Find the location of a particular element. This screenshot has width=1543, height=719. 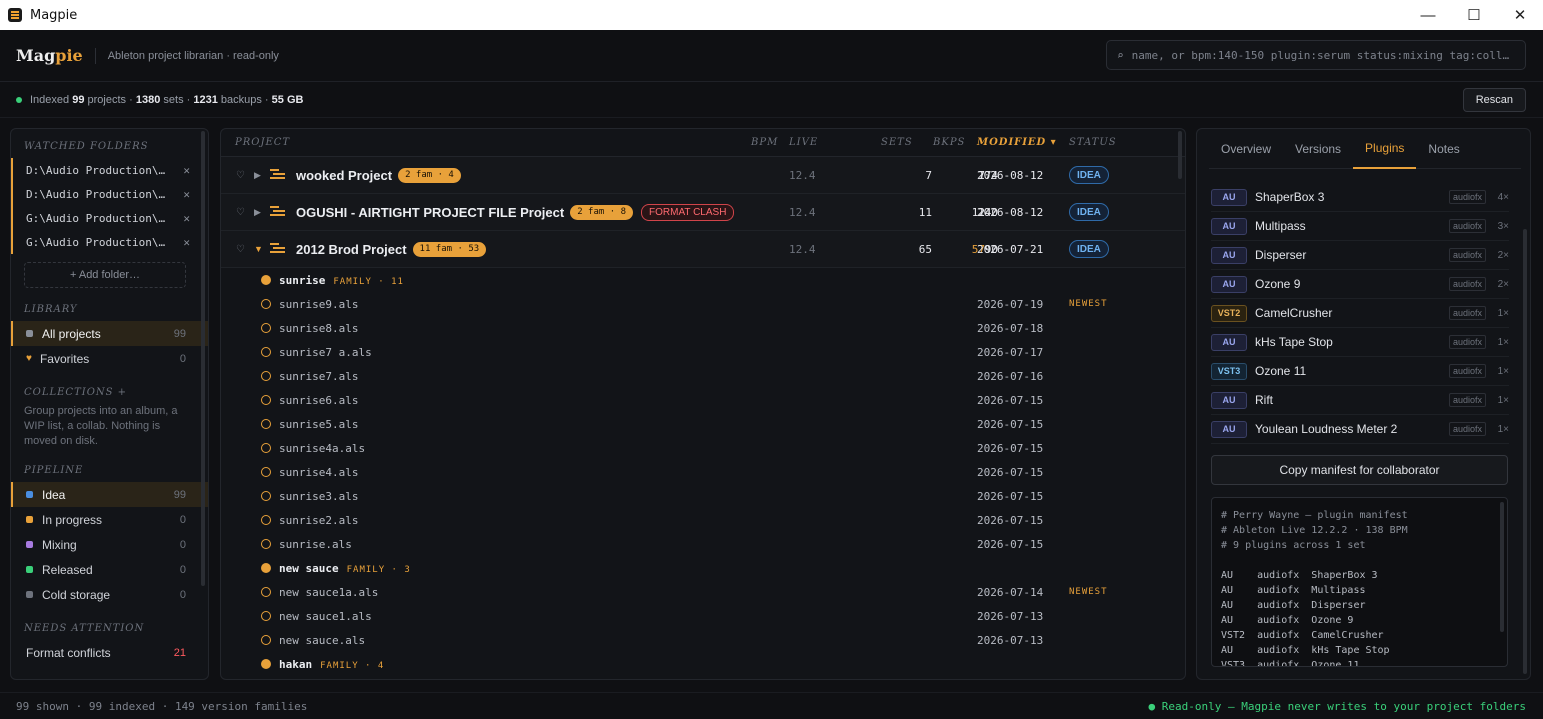

col-bpm: BPM is located at coordinates (764, 142).